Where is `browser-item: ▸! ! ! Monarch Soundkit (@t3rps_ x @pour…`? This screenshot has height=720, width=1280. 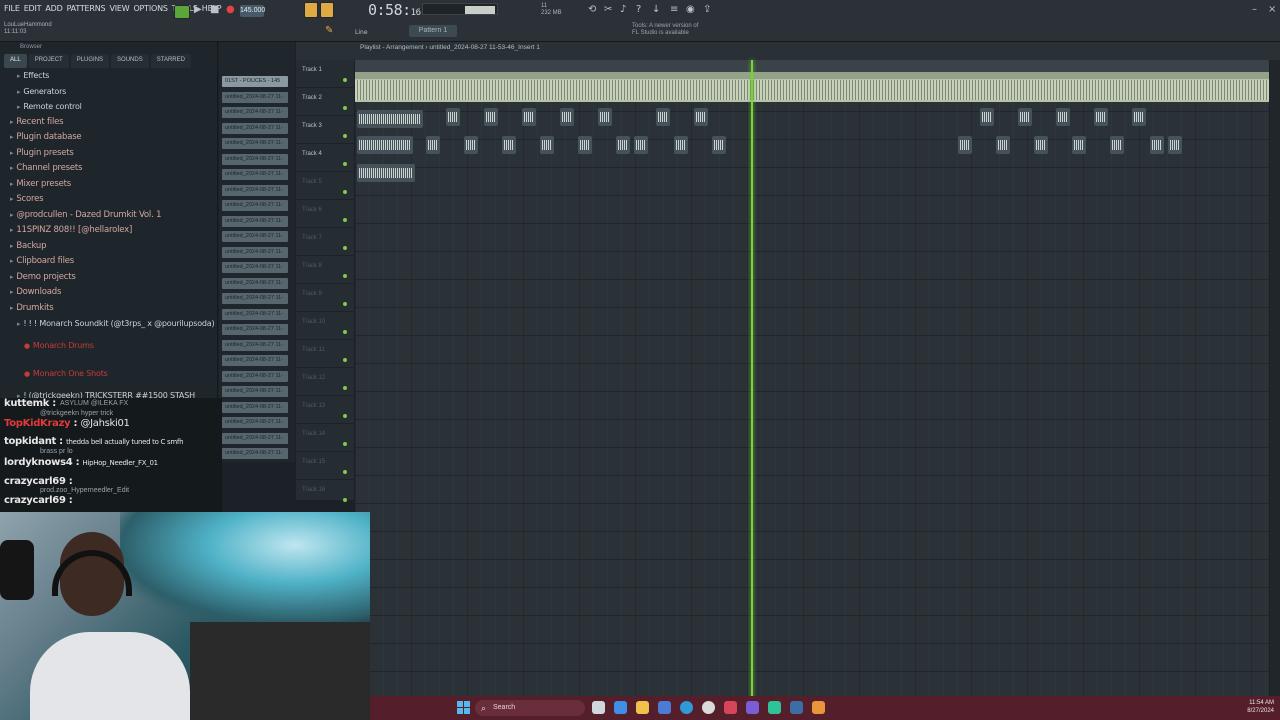 browser-item: ▸! ! ! Monarch Soundkit (@t3rps_ x @pour… is located at coordinates (108, 324).